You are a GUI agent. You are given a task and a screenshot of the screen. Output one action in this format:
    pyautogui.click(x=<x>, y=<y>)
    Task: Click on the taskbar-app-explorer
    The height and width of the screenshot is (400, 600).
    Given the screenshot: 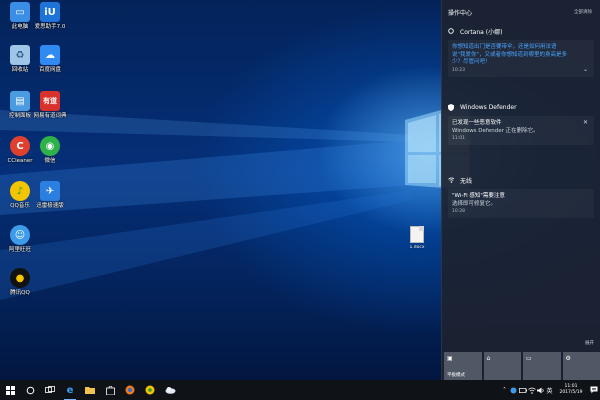 What is the action you would take?
    pyautogui.click(x=90, y=390)
    